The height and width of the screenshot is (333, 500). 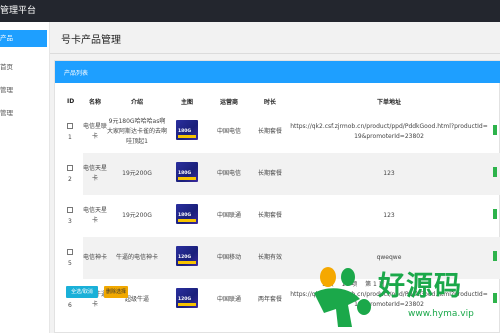 What do you see at coordinates (70, 221) in the screenshot?
I see `row-id: 3` at bounding box center [70, 221].